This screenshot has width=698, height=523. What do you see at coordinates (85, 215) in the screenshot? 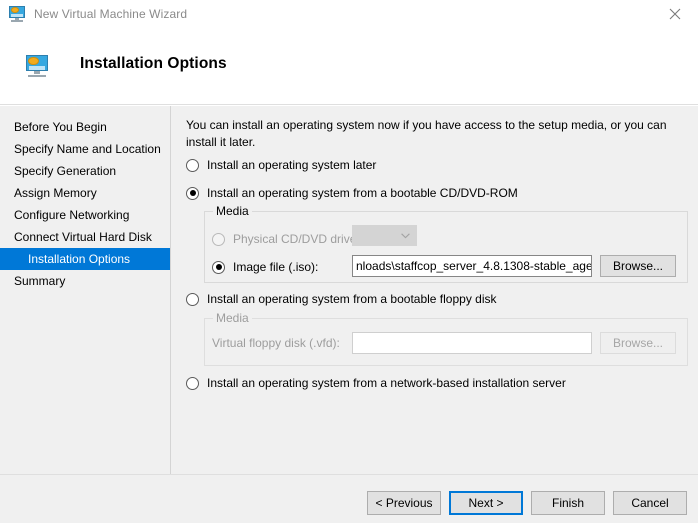
I see `sidebar-item-configure-networking: Configure Networking` at bounding box center [85, 215].